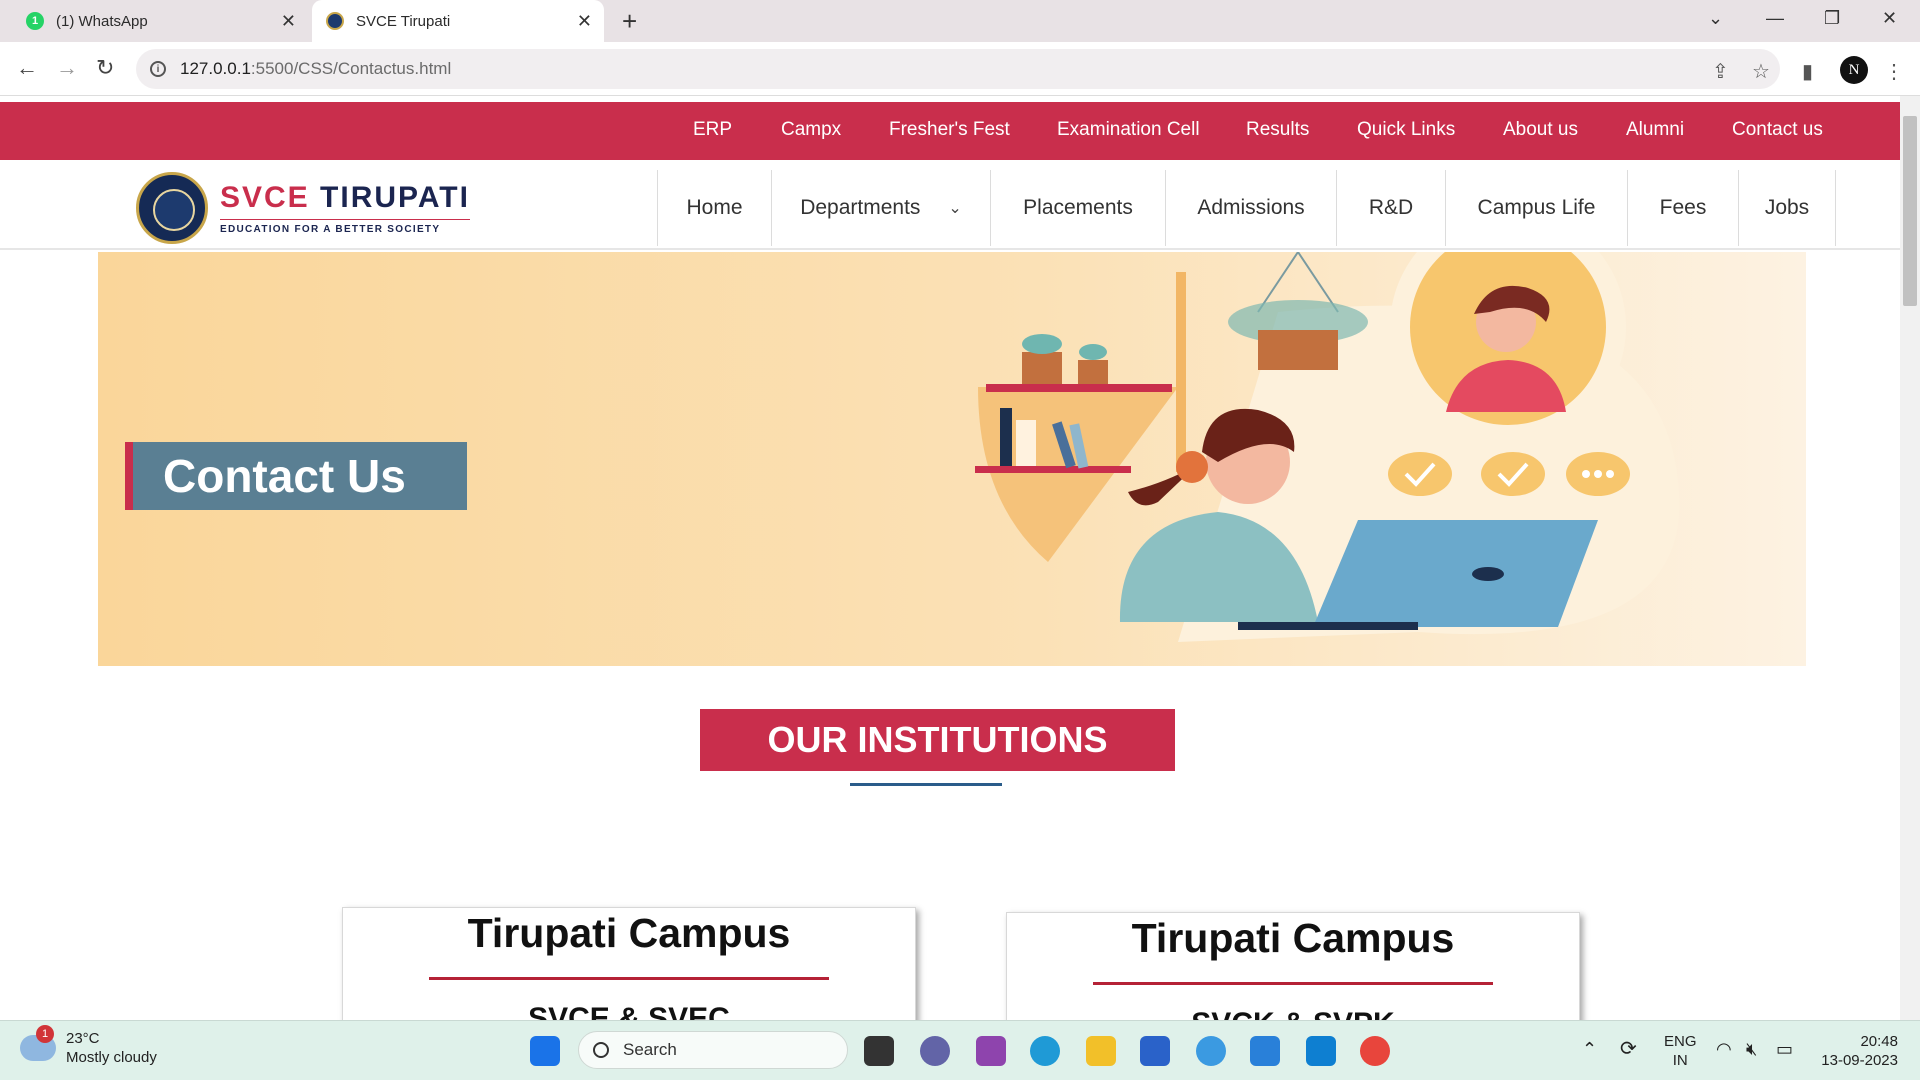 The image size is (1920, 1080). I want to click on nav-label: Fees, so click(1683, 207).